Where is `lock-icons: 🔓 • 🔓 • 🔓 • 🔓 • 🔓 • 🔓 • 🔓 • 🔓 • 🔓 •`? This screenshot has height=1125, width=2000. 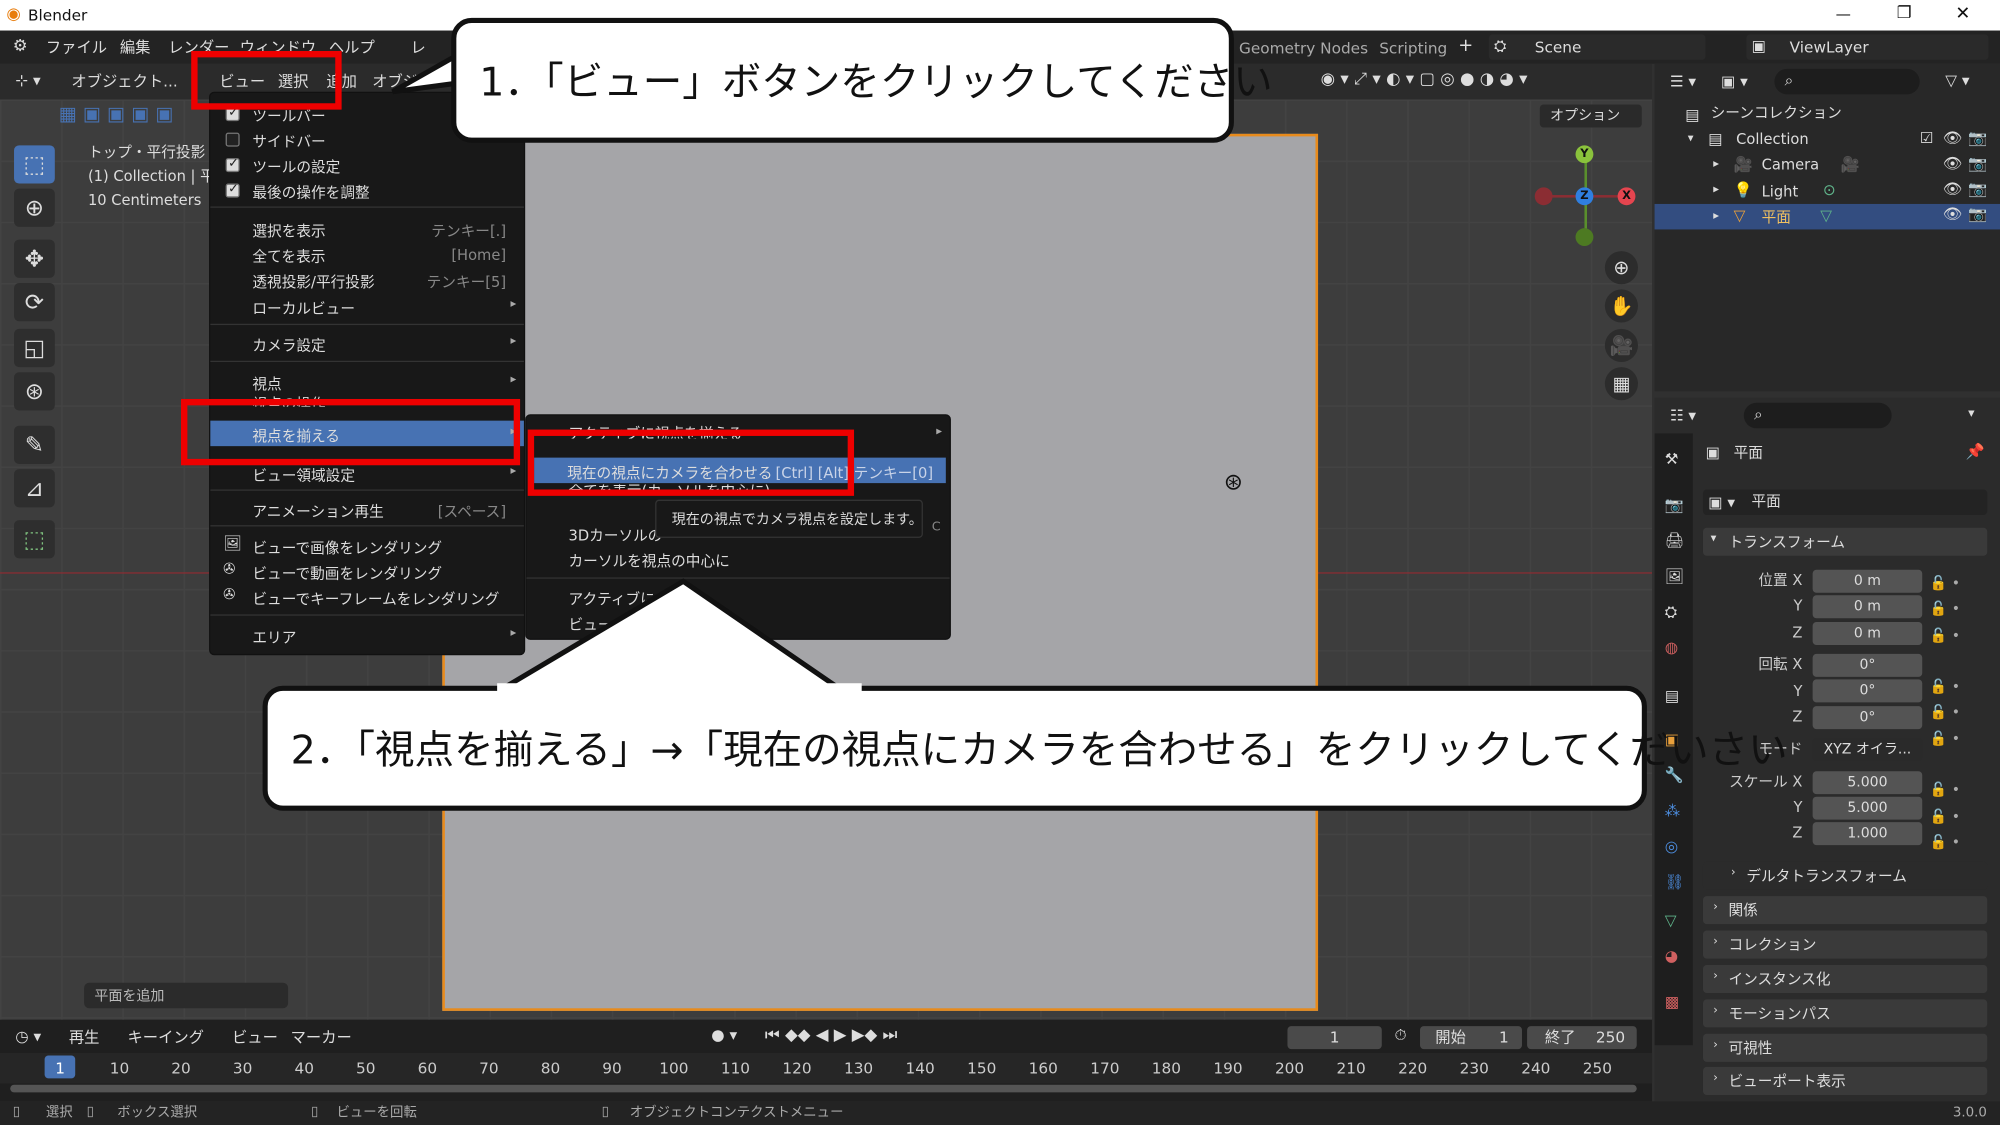 lock-icons: 🔓 • 🔓 • 🔓 • 🔓 • 🔓 • 🔓 • 🔓 • 🔓 • 🔓 • is located at coordinates (1945, 713).